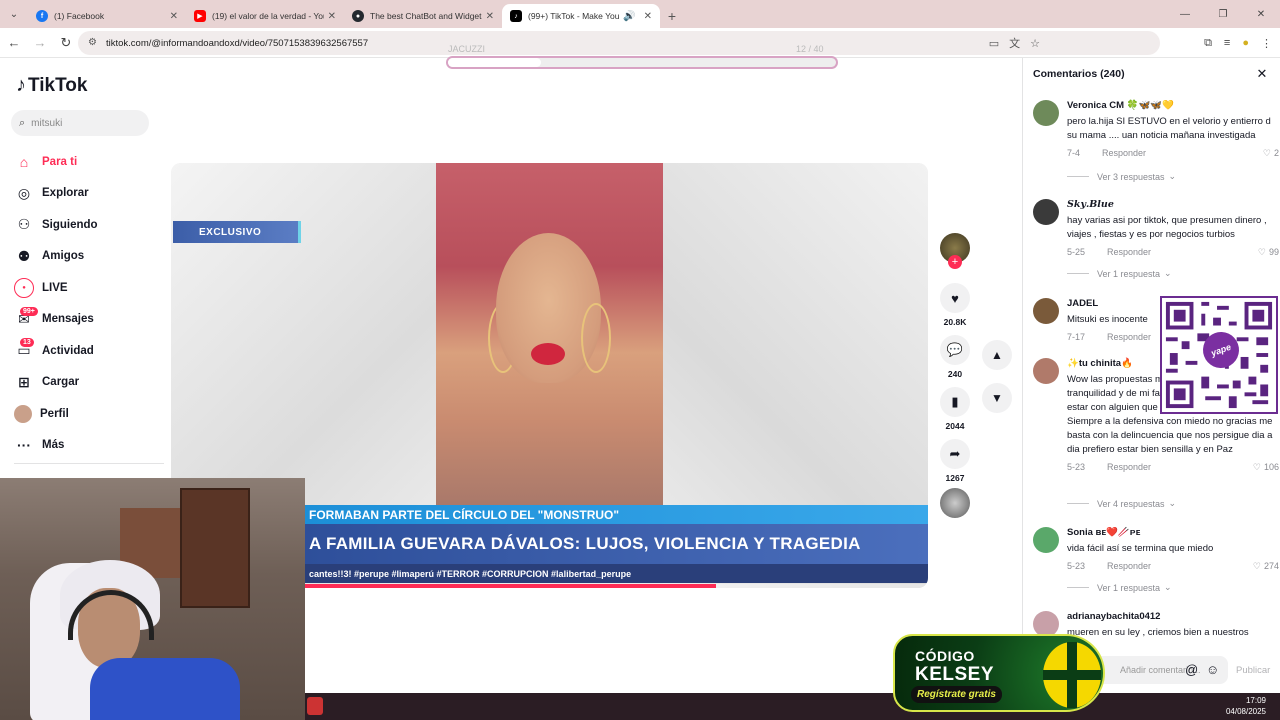  Describe the element at coordinates (89, 446) in the screenshot. I see `sidebar-item-mas: ··· Más` at that location.